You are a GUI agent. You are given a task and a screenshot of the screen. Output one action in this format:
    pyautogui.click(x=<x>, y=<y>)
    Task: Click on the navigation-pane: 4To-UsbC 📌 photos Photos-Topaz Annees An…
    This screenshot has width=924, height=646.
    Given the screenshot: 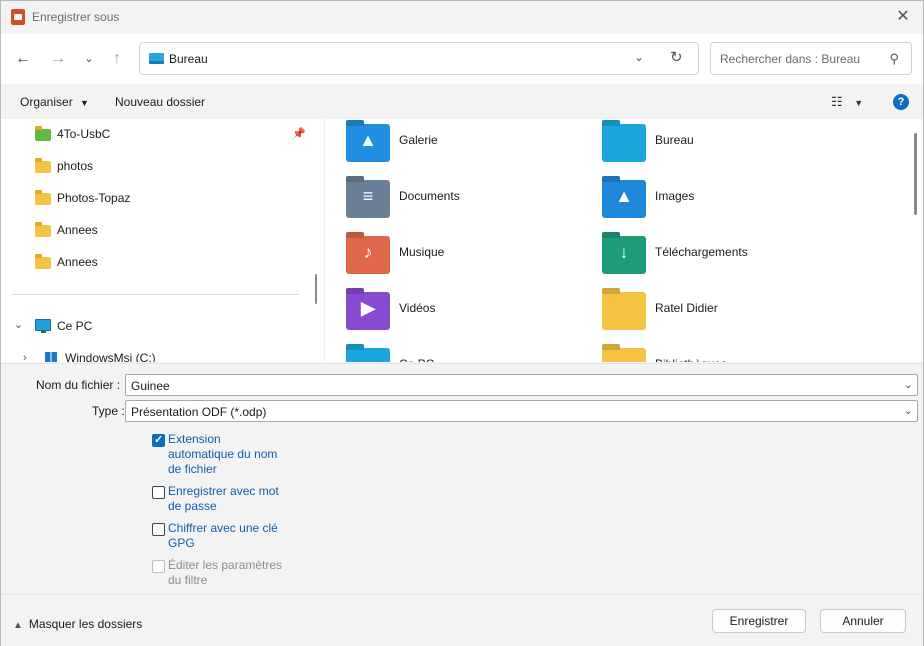 What is the action you would take?
    pyautogui.click(x=155, y=240)
    